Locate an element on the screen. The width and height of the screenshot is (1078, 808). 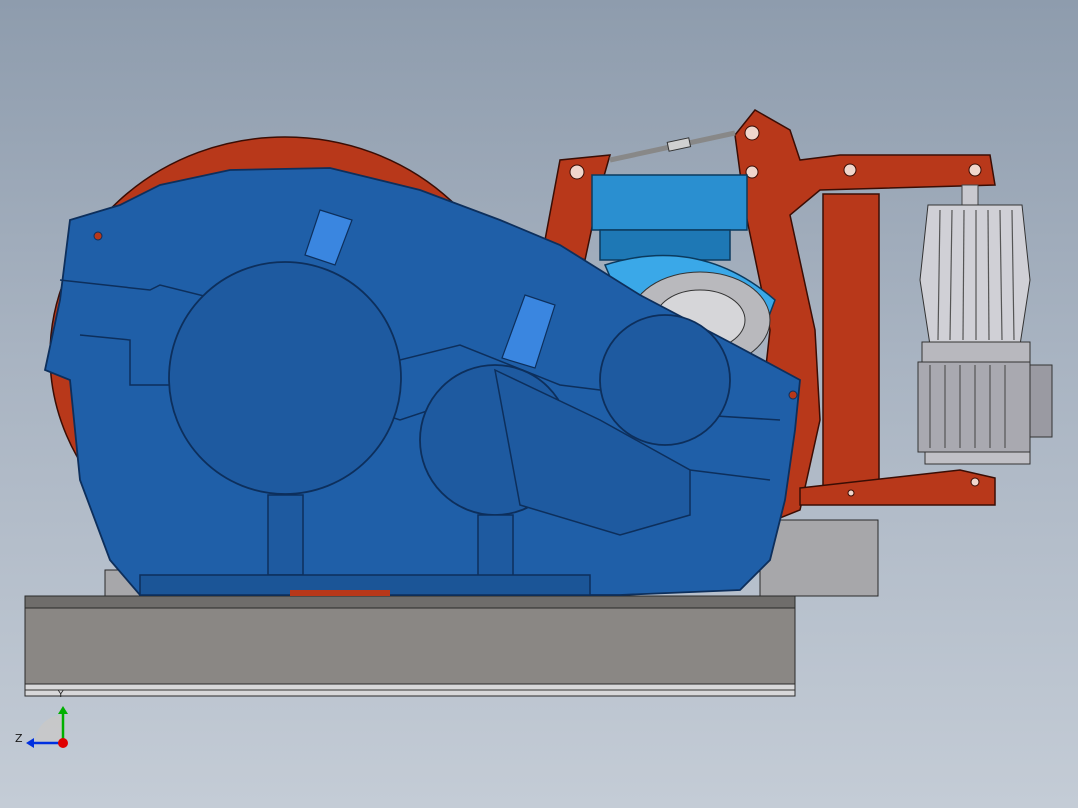
axis-y-label: Y is located at coordinates (61, 695).